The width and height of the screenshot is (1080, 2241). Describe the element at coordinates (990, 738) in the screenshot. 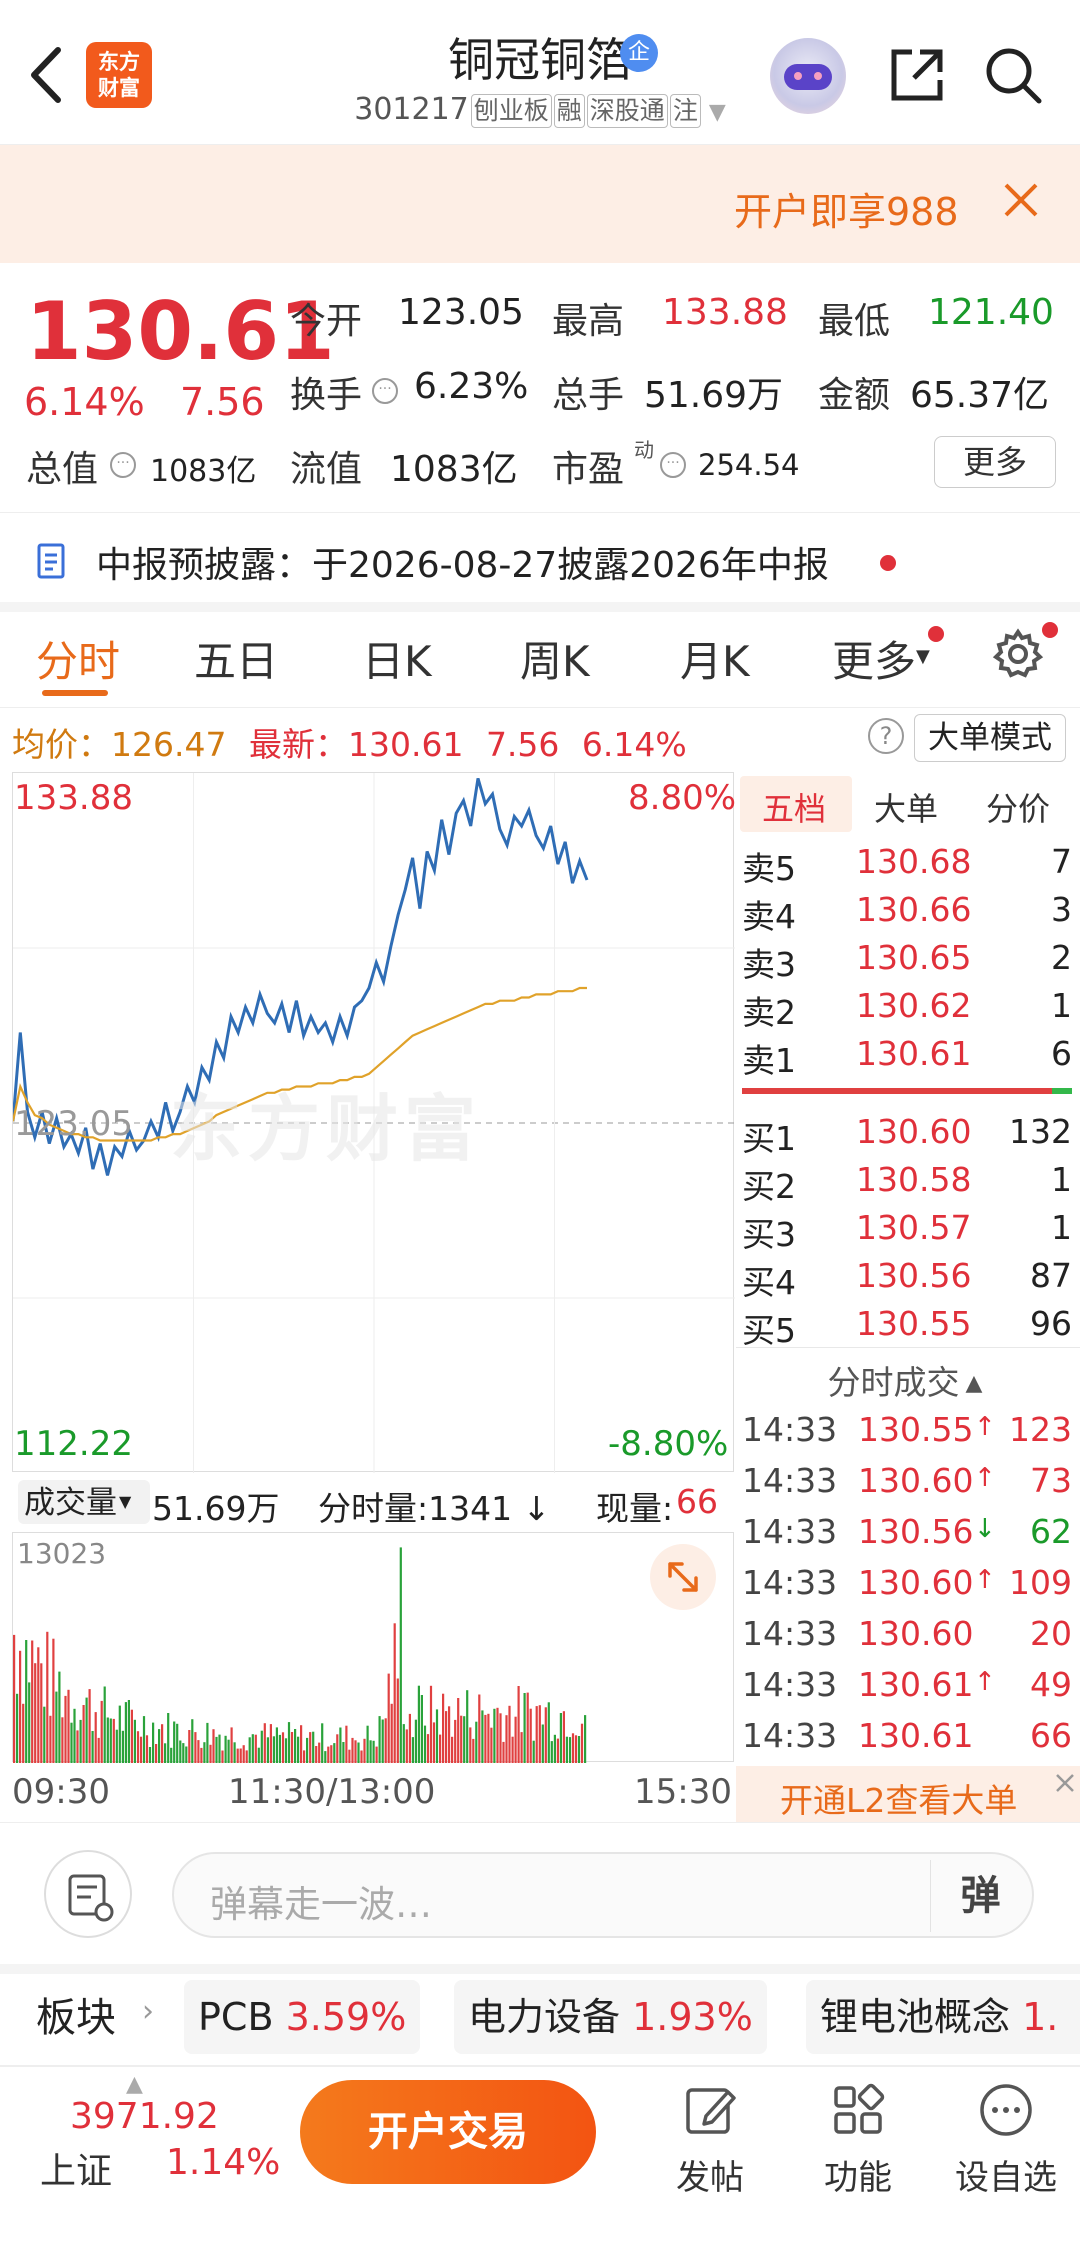

I see `big-order-mode-button: 大单模式` at that location.